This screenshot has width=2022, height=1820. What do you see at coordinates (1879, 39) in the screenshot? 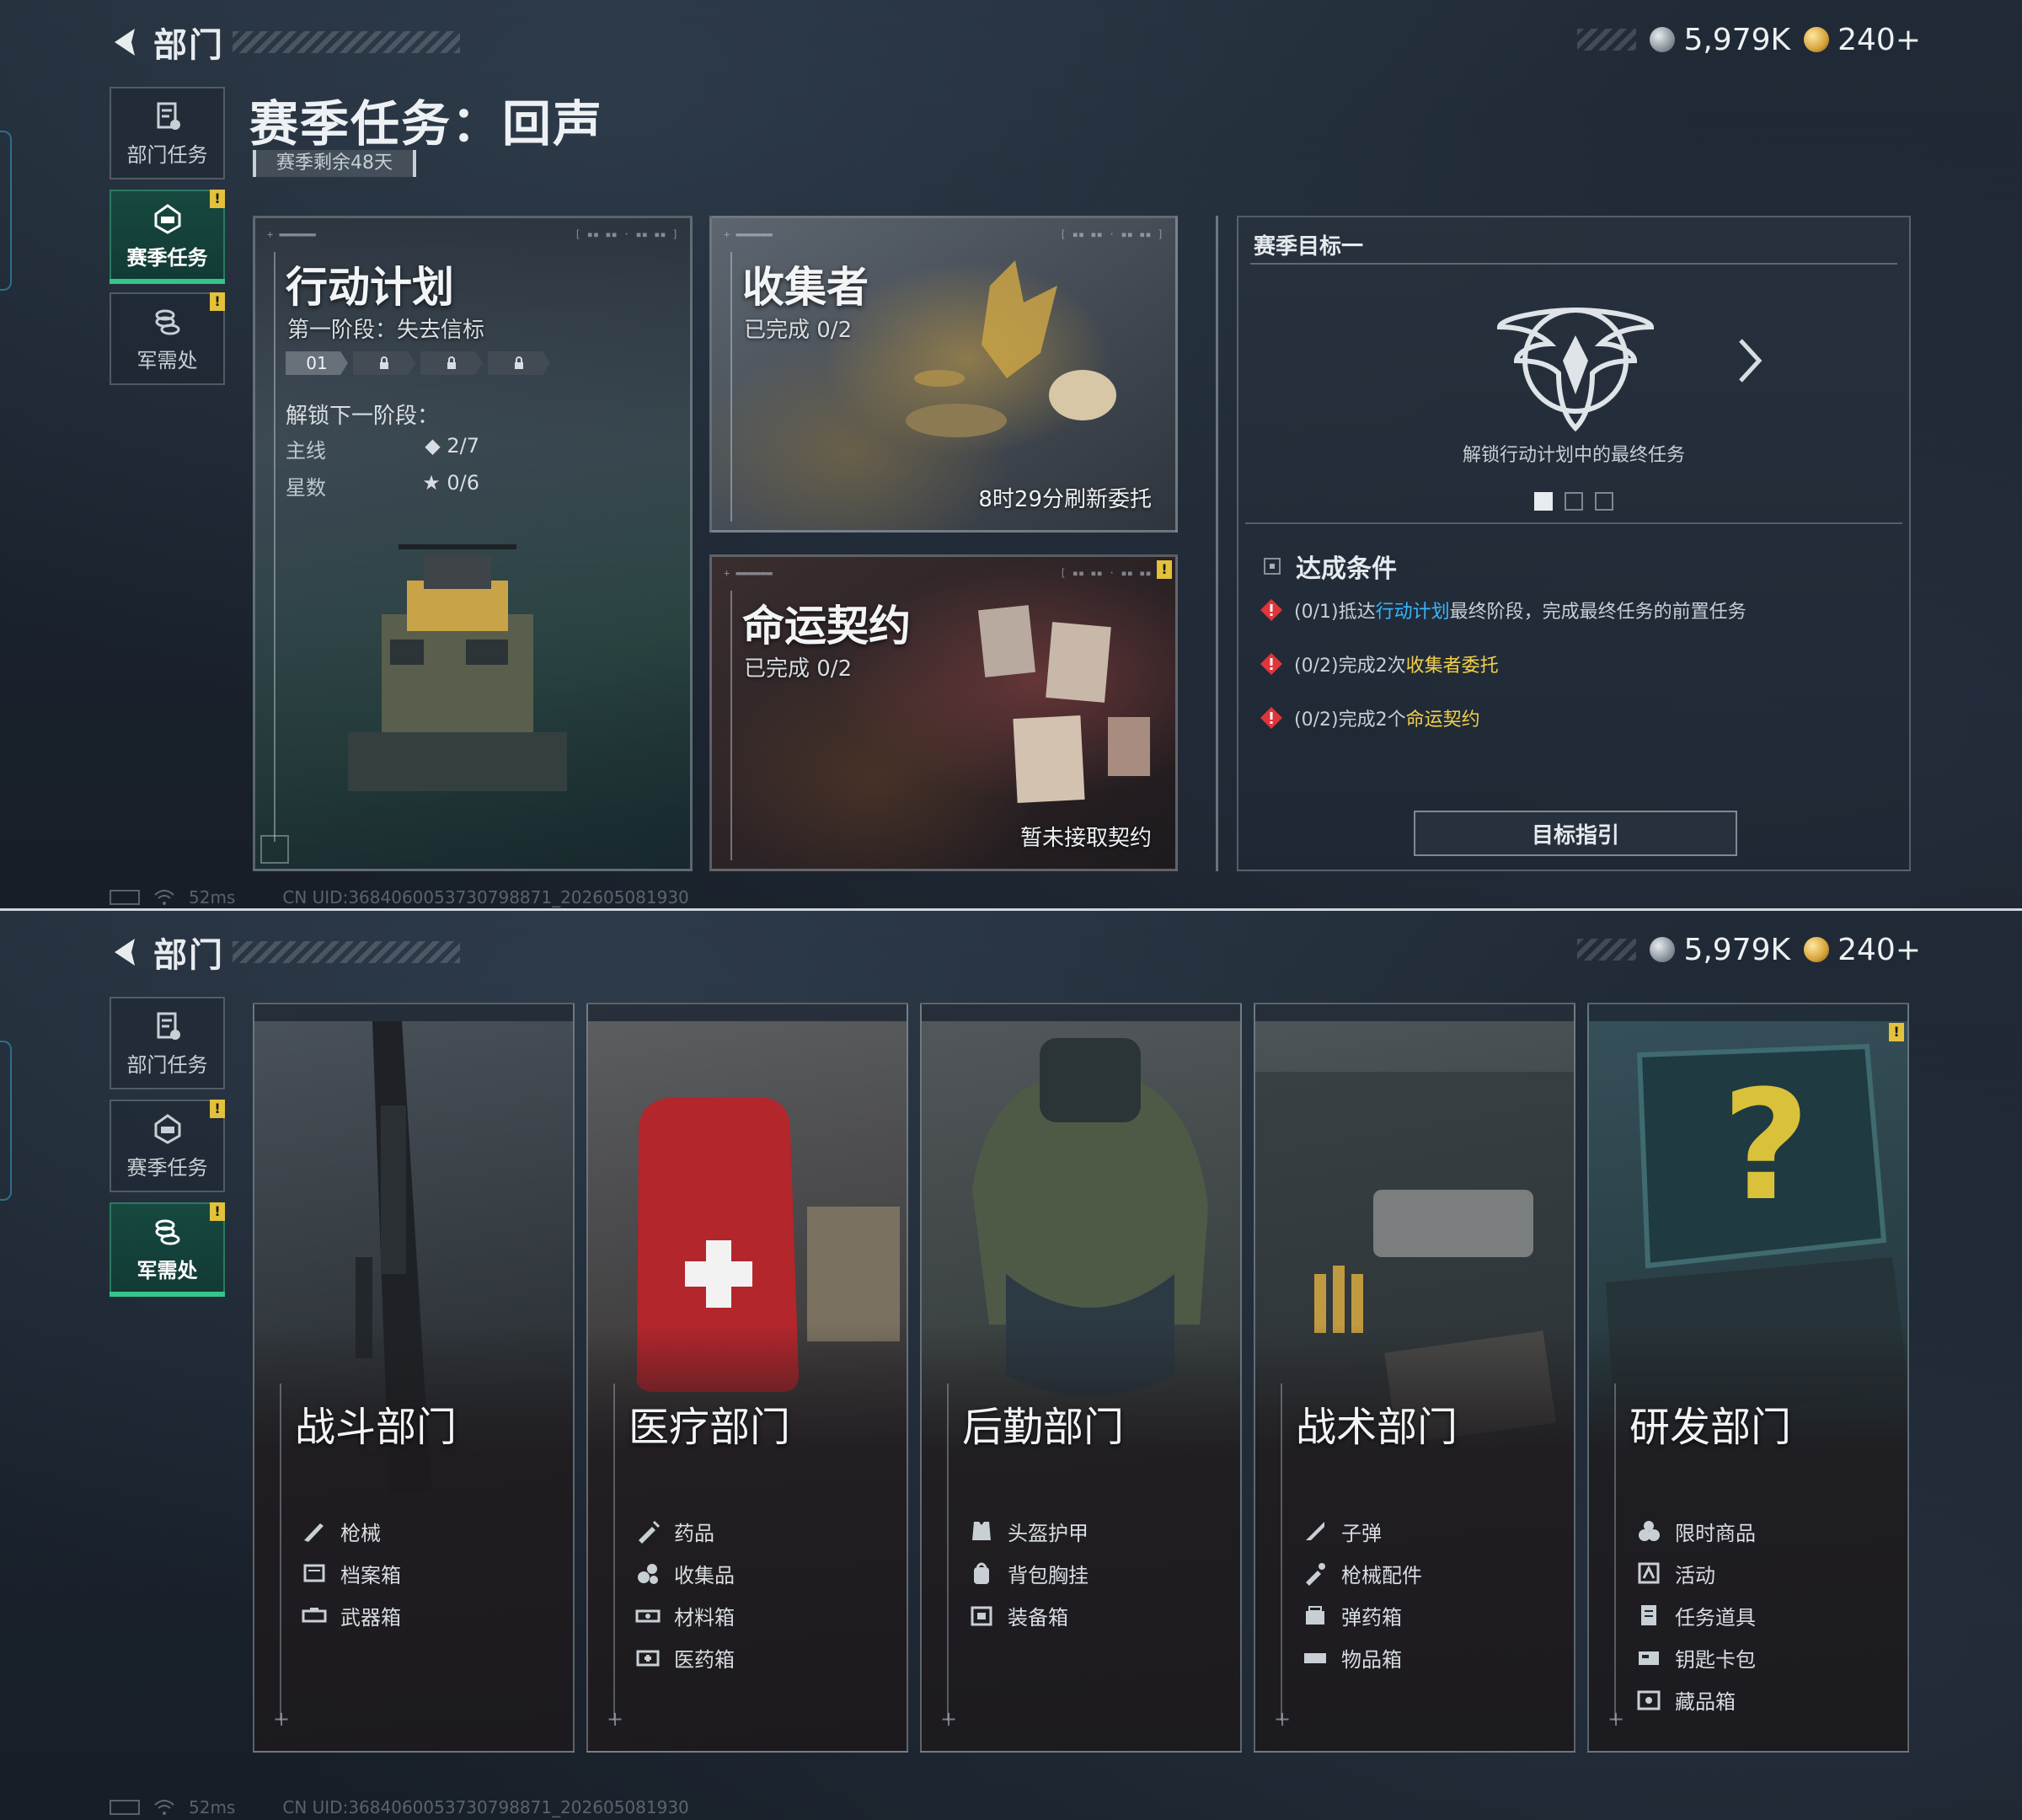
I see `gold-amount: 240+` at bounding box center [1879, 39].